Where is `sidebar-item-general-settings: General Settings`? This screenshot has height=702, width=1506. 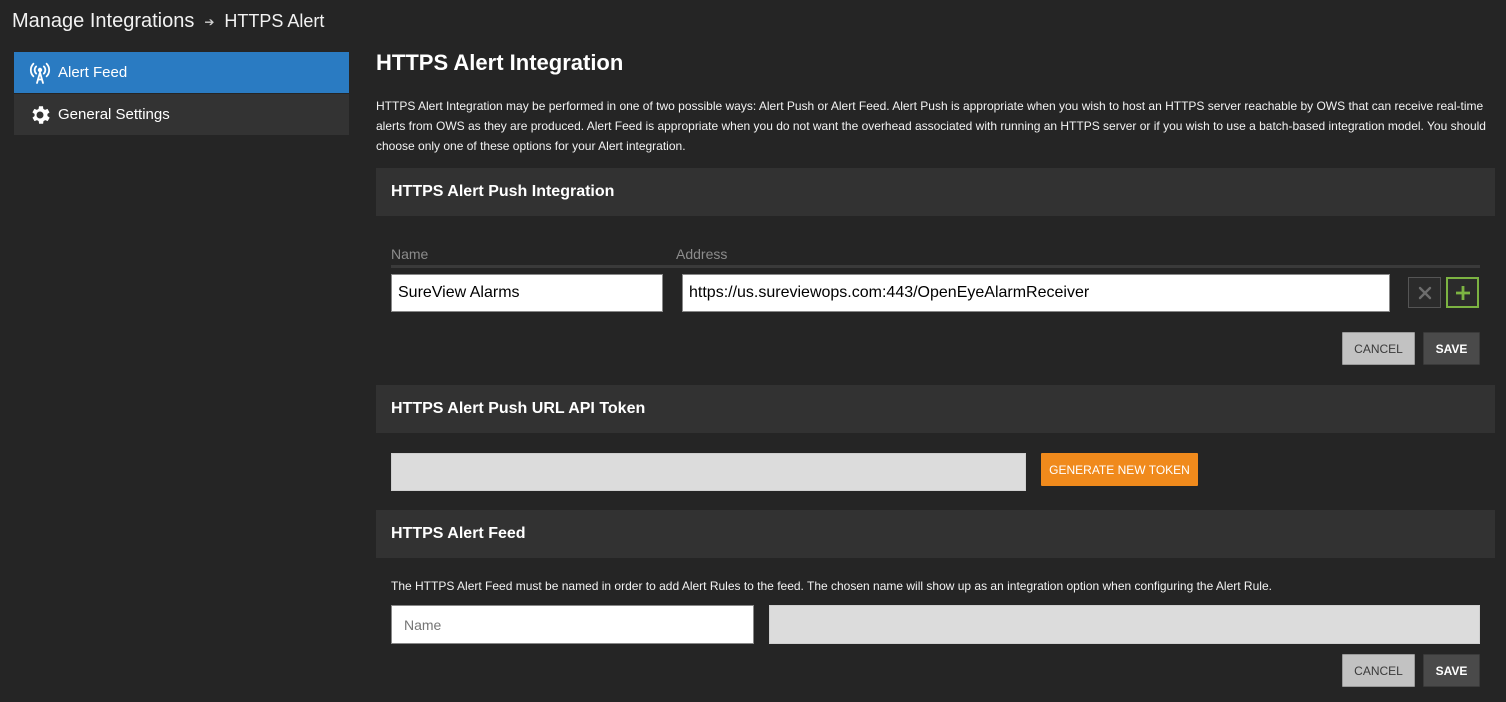 sidebar-item-general-settings: General Settings is located at coordinates (181, 115).